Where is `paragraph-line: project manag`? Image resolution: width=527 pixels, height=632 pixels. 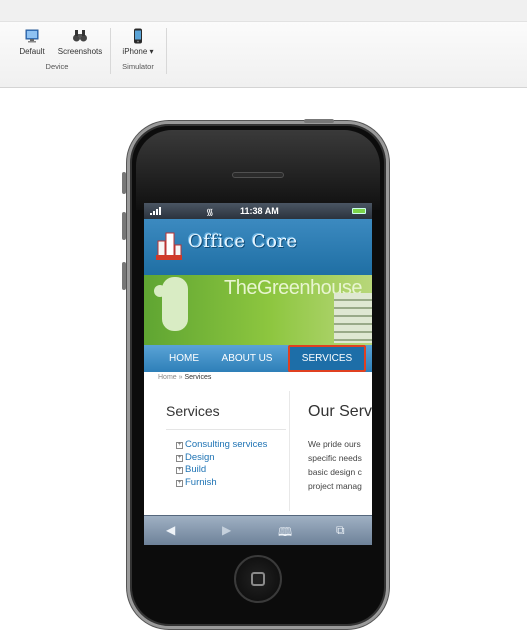
paragraph-line: project manag is located at coordinates (335, 486).